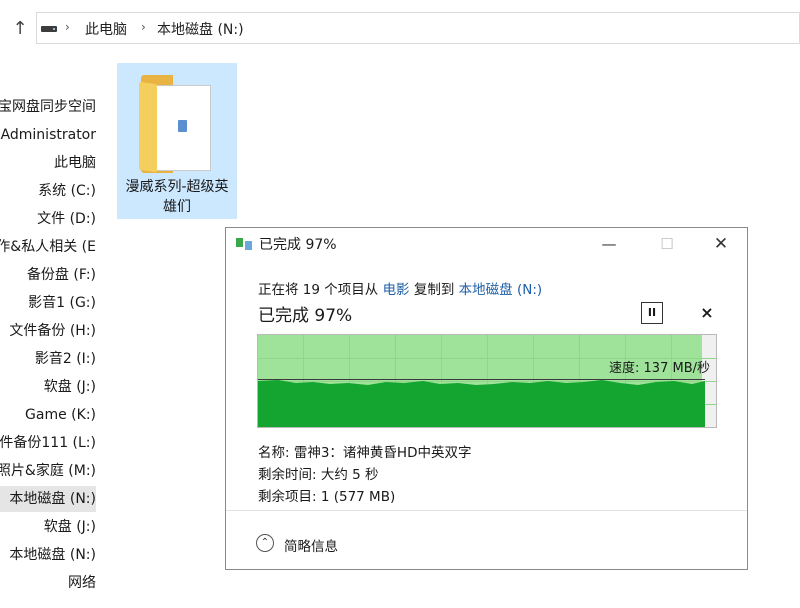  Describe the element at coordinates (48, 359) in the screenshot. I see `nav-item-drive-i: 影音2 (I:)` at that location.